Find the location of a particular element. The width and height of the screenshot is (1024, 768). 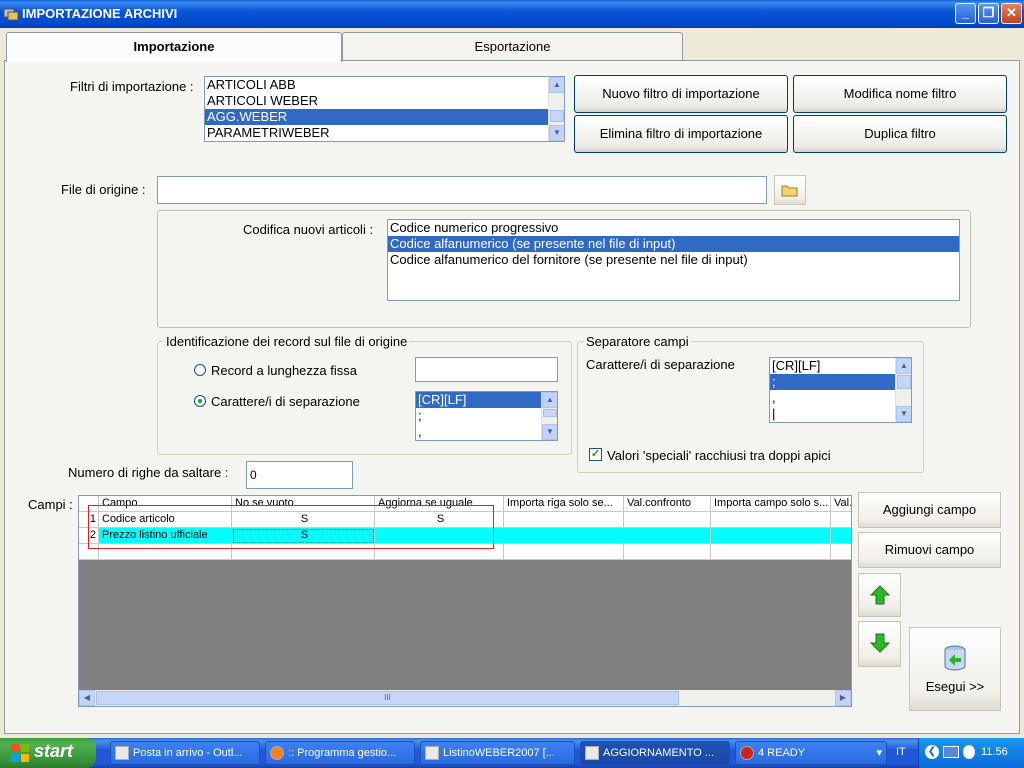

maximize-button: ❐ is located at coordinates (988, 13).